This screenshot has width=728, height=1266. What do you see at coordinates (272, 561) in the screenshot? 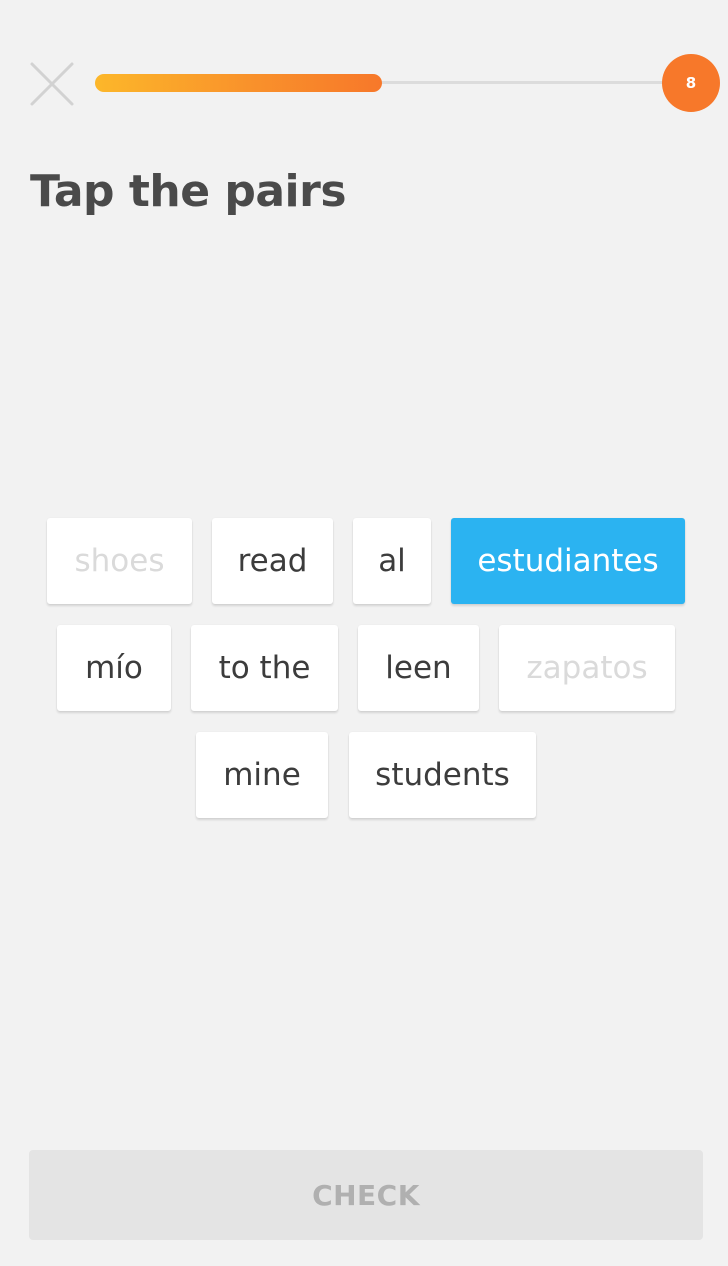
I see `tile-read: read` at bounding box center [272, 561].